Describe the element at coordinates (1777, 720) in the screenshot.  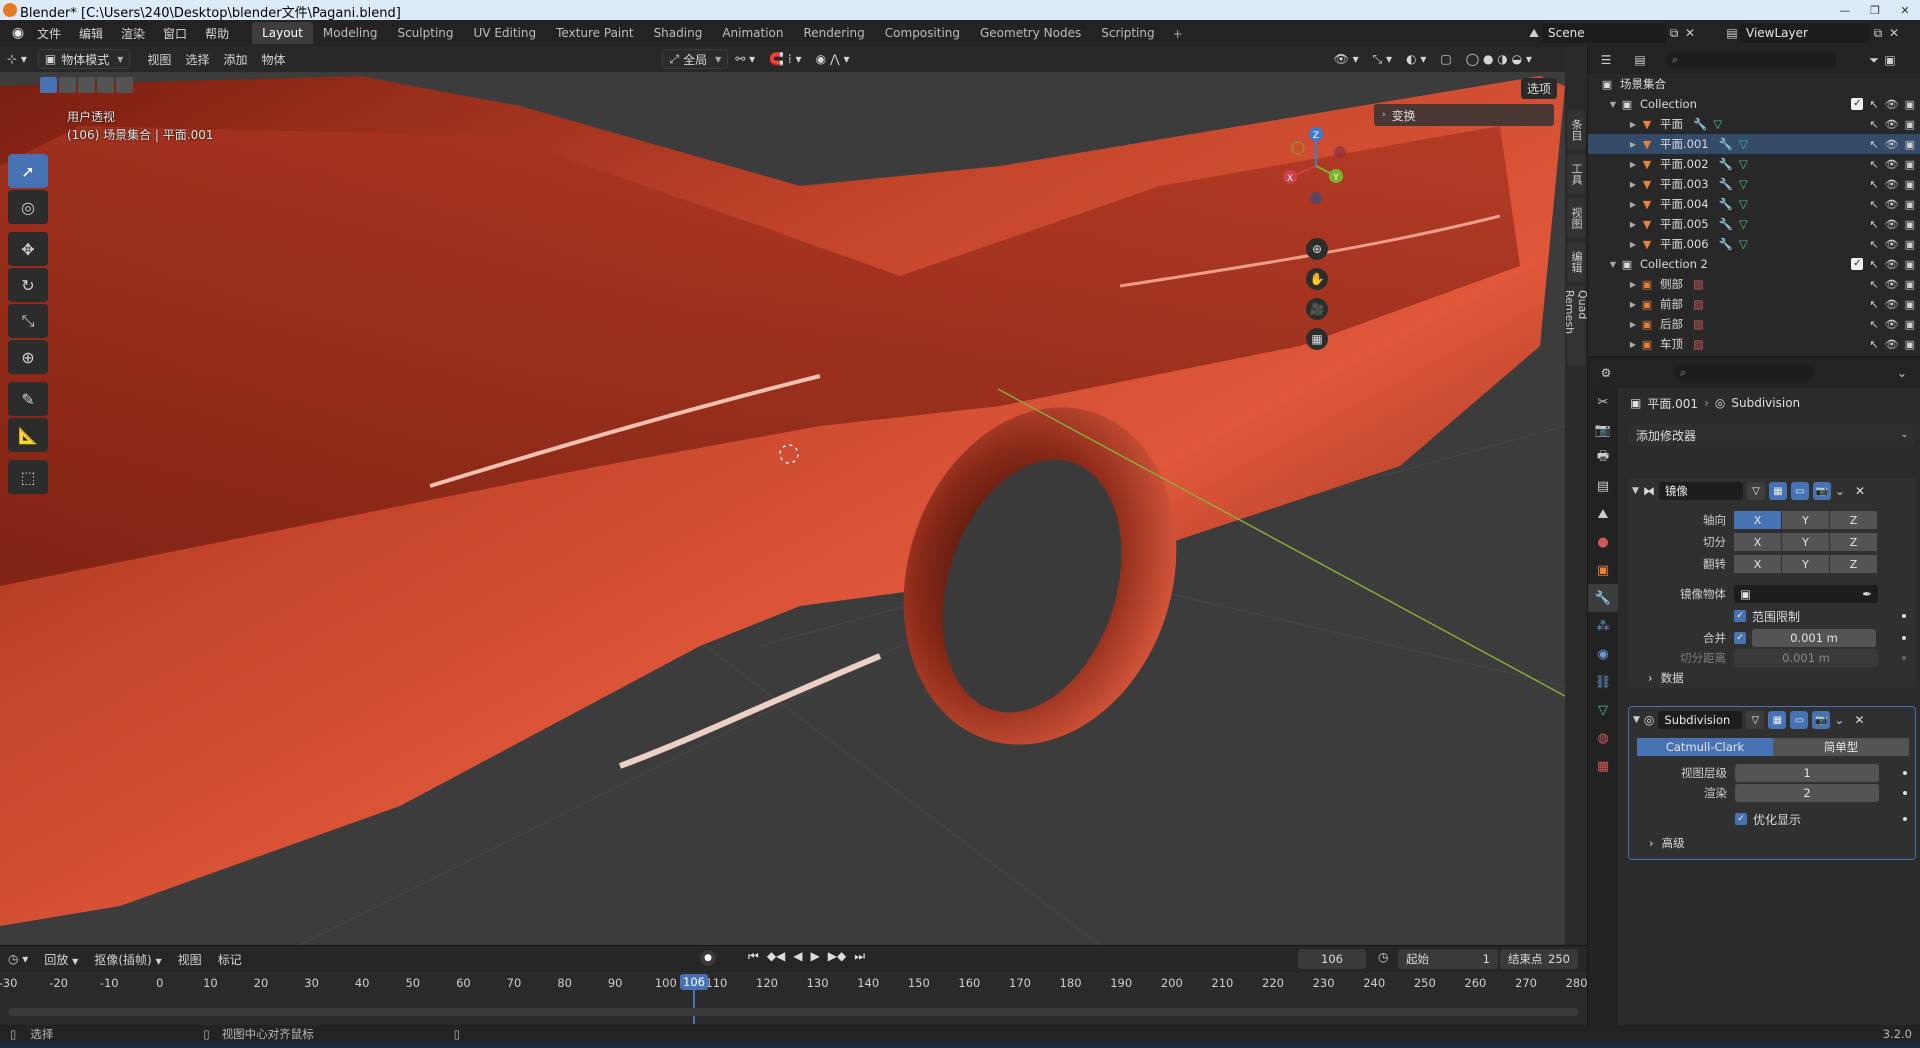
I see `edit-mode-toggle-icon: ▦` at that location.